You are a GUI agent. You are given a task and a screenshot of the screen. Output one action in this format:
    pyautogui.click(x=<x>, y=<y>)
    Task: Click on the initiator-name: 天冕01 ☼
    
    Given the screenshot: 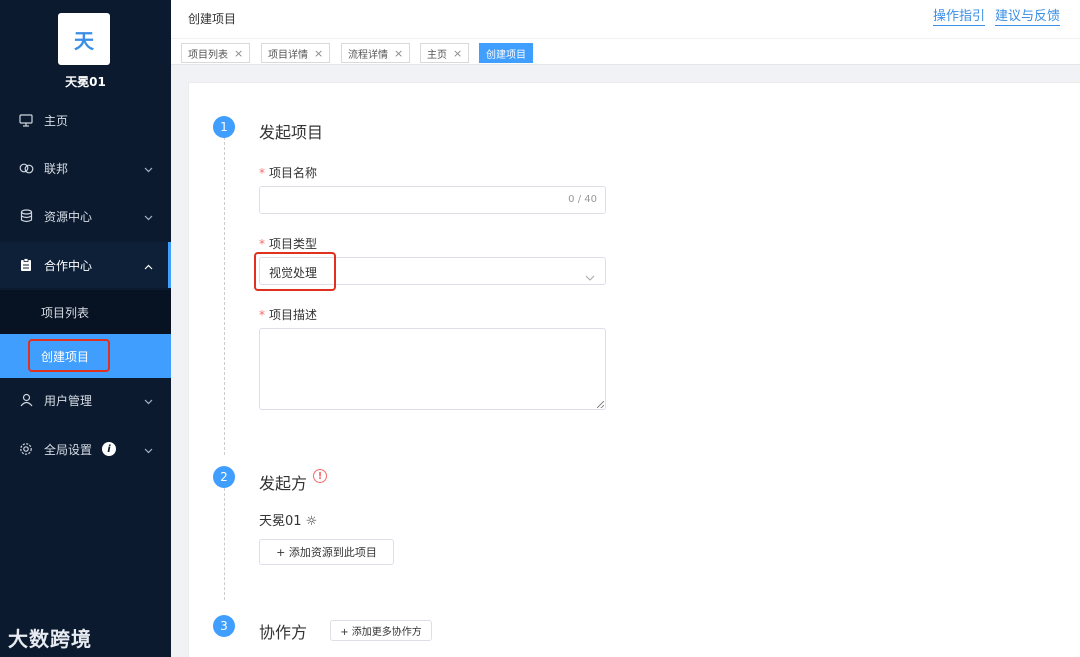 What is the action you would take?
    pyautogui.click(x=288, y=521)
    